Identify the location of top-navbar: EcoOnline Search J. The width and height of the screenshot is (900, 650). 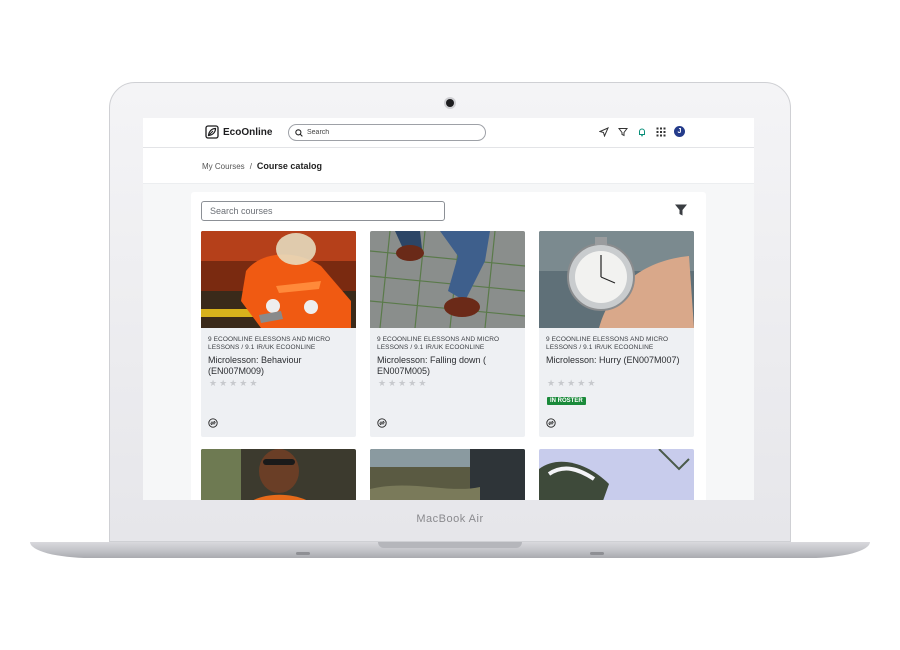
(448, 133).